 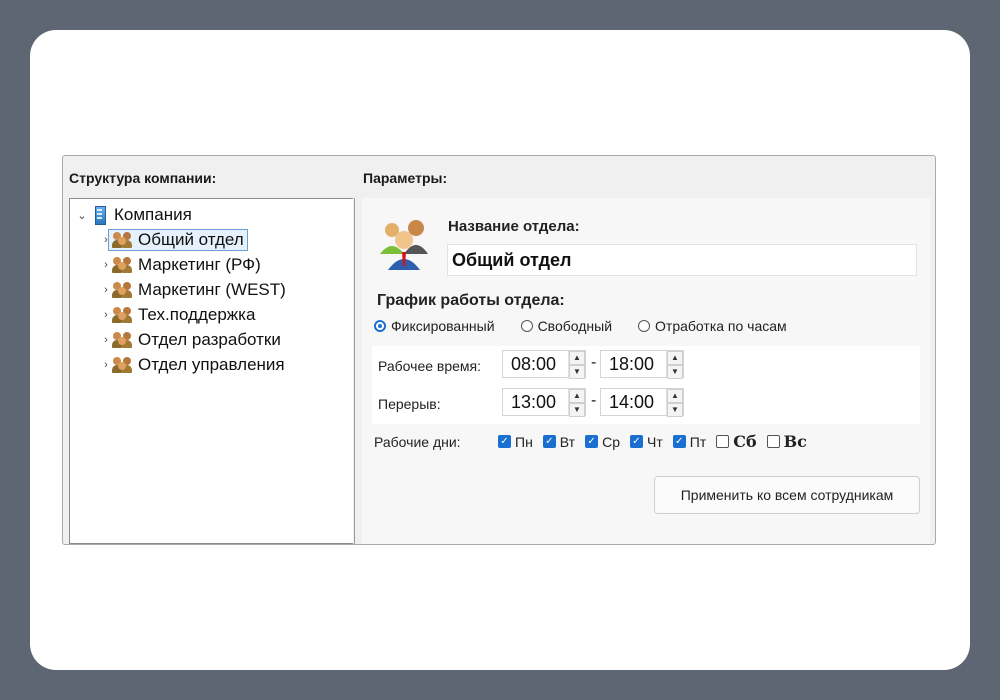 I want to click on structure-title: Структура компании:, so click(x=143, y=178).